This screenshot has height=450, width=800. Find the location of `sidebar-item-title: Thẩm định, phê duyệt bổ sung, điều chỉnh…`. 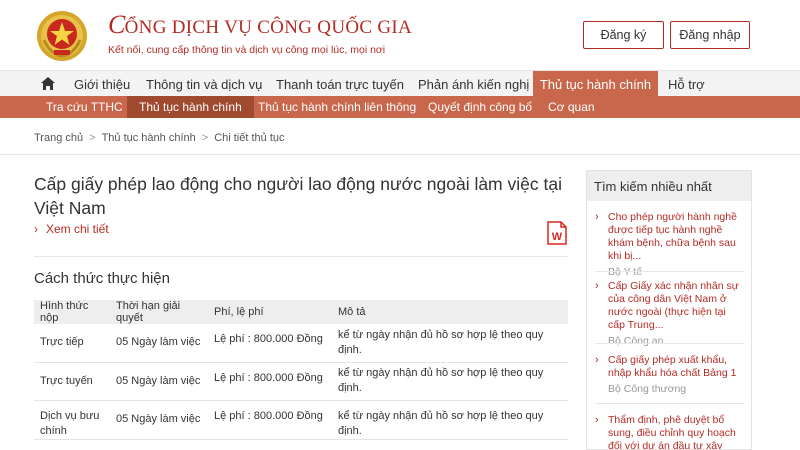

sidebar-item-title: Thẩm định, phê duyệt bổ sung, điều chỉnh… is located at coordinates (676, 431).